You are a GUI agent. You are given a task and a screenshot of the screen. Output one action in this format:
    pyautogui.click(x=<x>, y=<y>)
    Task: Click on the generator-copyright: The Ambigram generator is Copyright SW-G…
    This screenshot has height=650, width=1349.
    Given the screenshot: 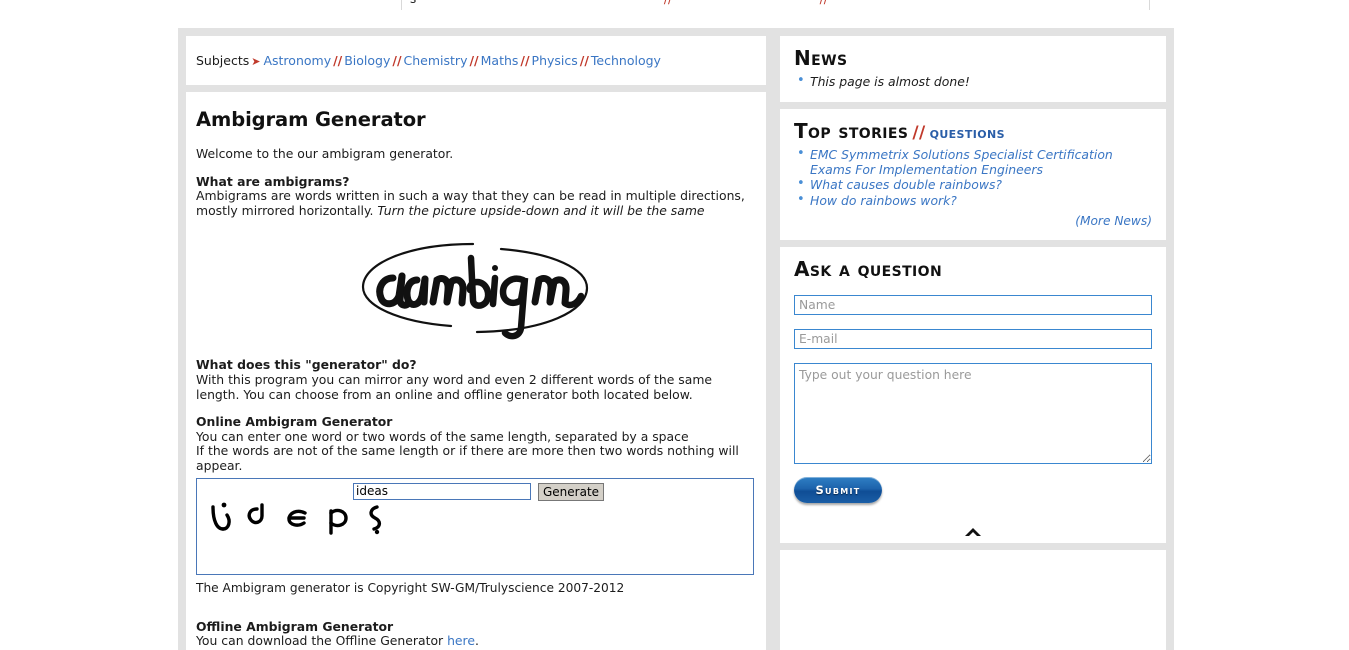 What is the action you would take?
    pyautogui.click(x=410, y=587)
    